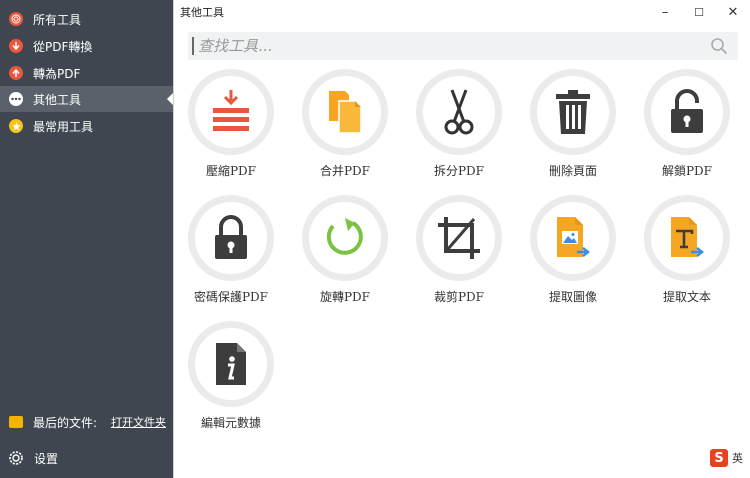 This screenshot has width=750, height=478. Describe the element at coordinates (46, 458) in the screenshot. I see `settings-label: 设置` at that location.